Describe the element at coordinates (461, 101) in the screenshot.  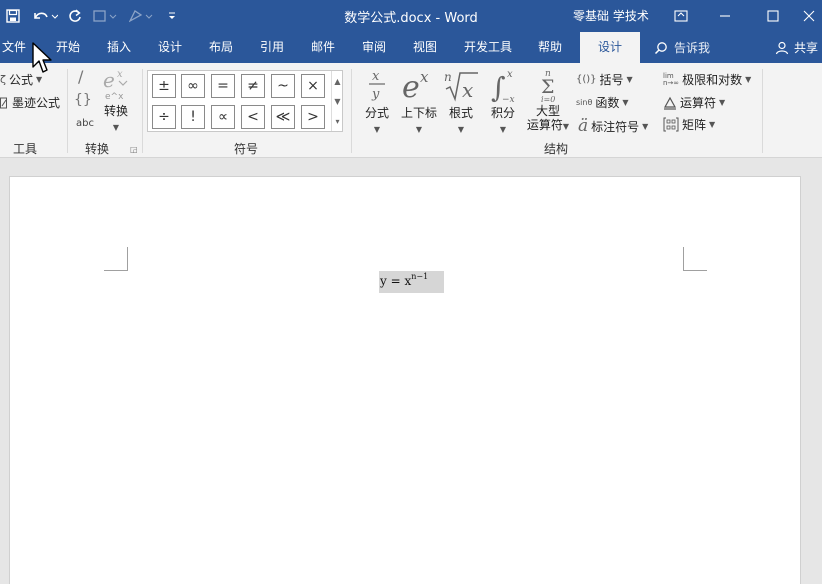
I see `radical-button: n x 根式 ▼` at that location.